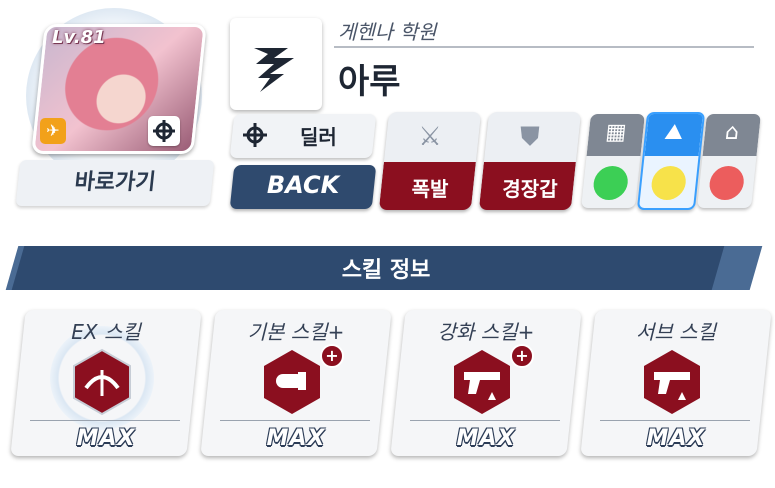 The width and height of the screenshot is (775, 488). Describe the element at coordinates (544, 47) in the screenshot. I see `name-divider` at that location.